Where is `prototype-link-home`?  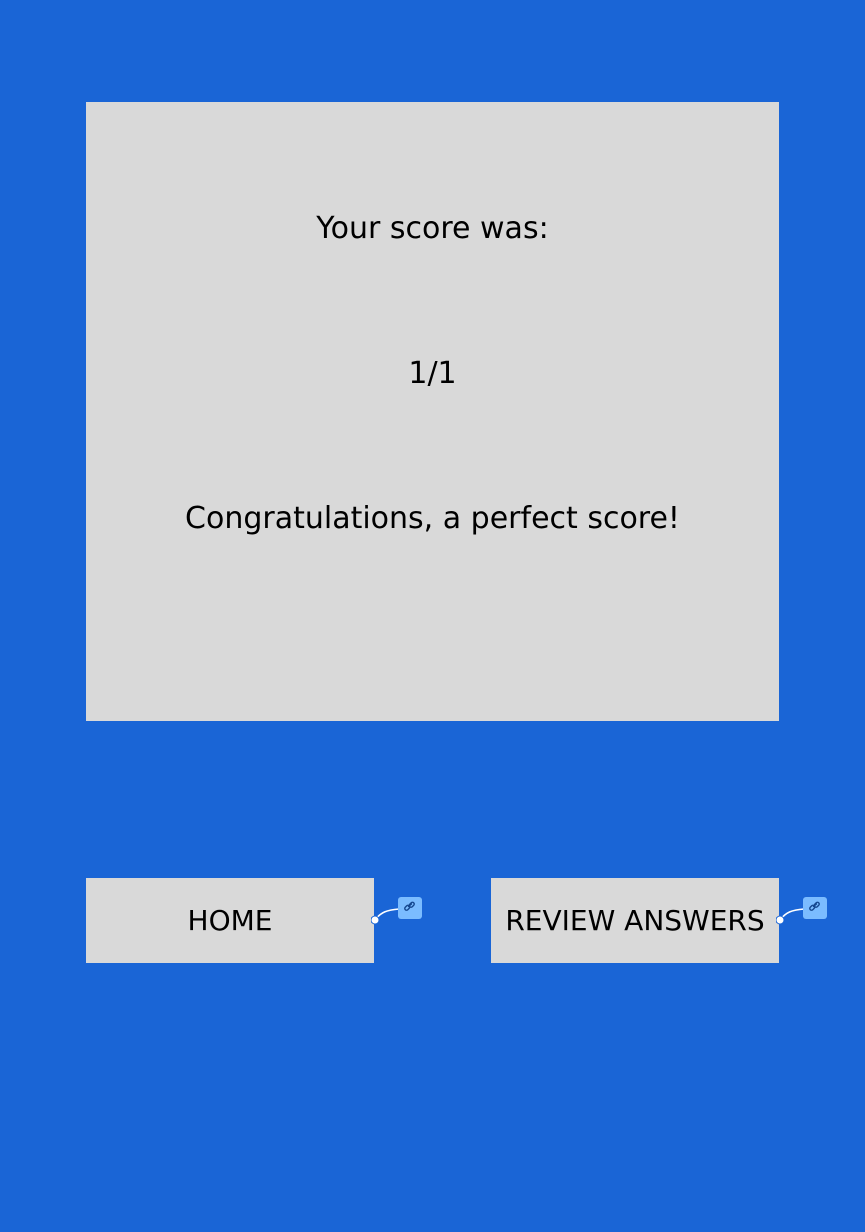
prototype-link-home is located at coordinates (397, 912).